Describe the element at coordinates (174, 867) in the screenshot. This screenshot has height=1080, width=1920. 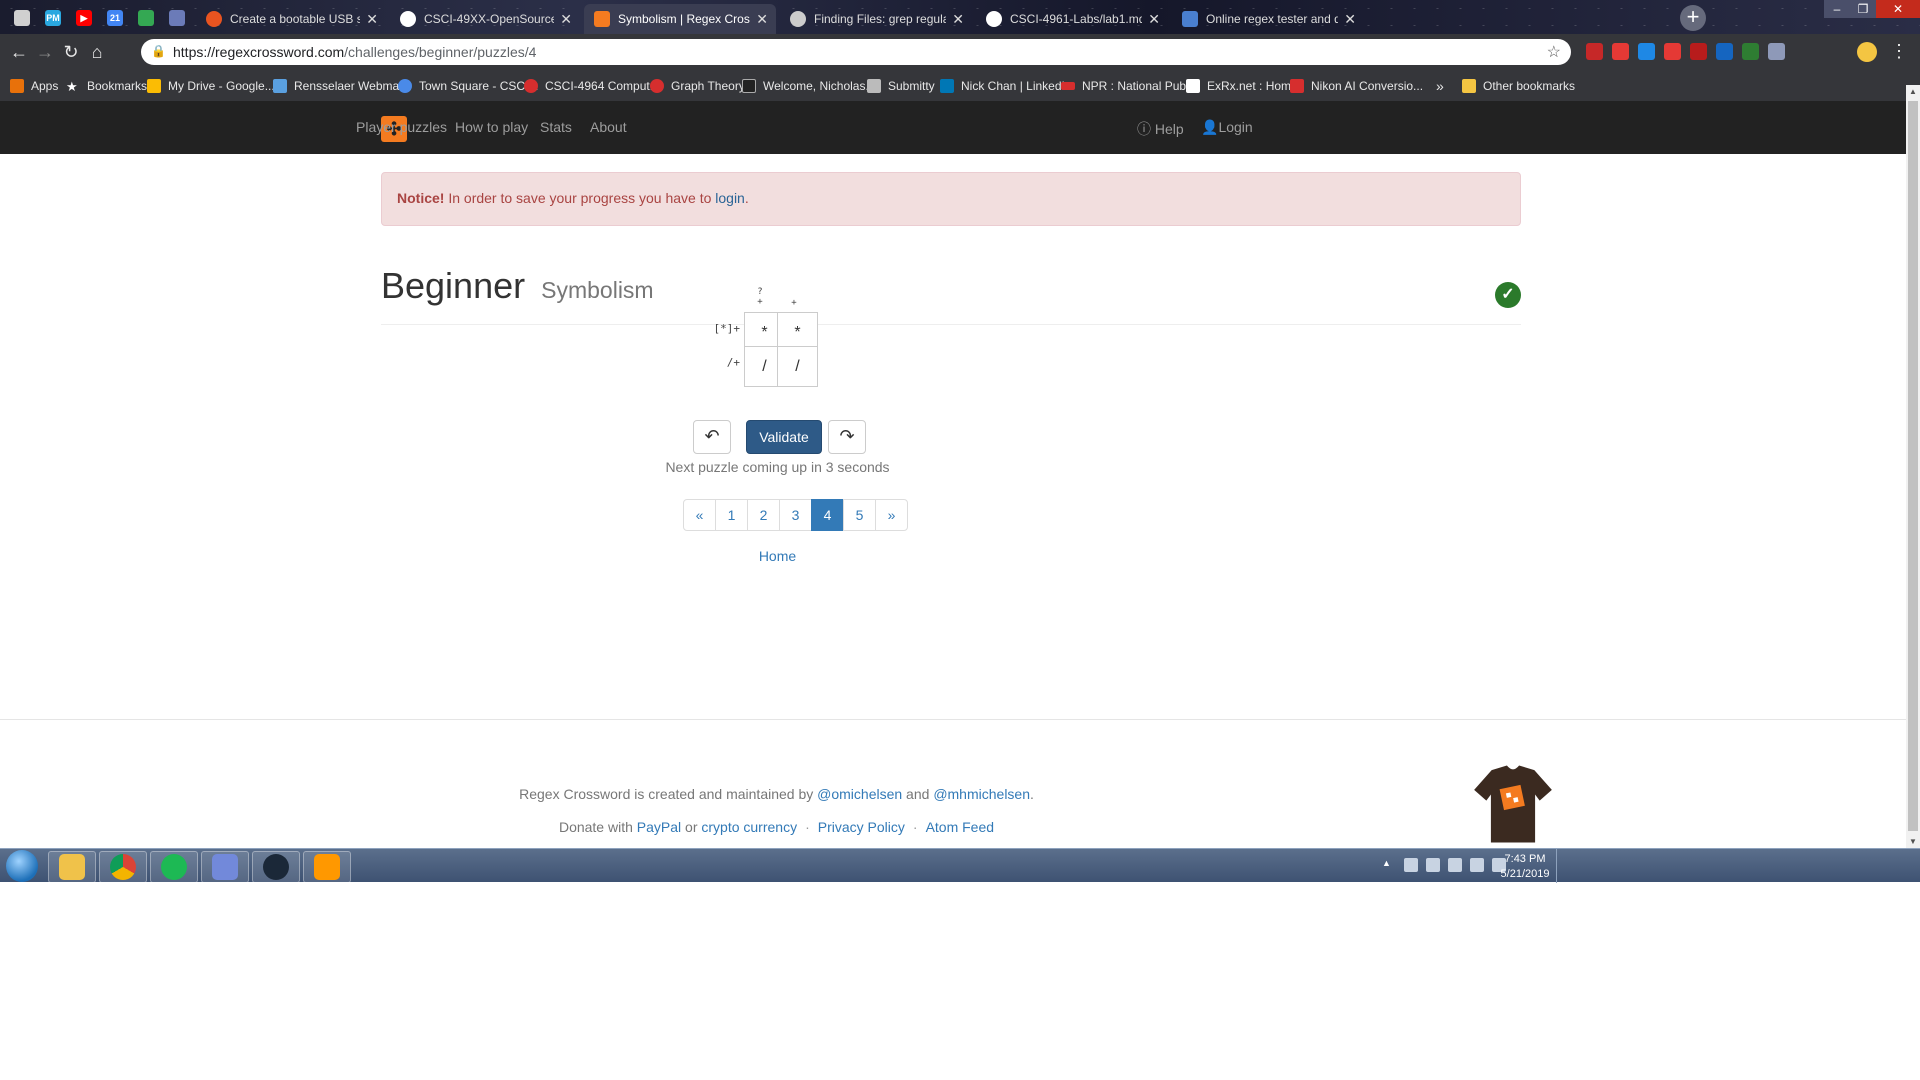
I see `taskbar-spotify` at that location.